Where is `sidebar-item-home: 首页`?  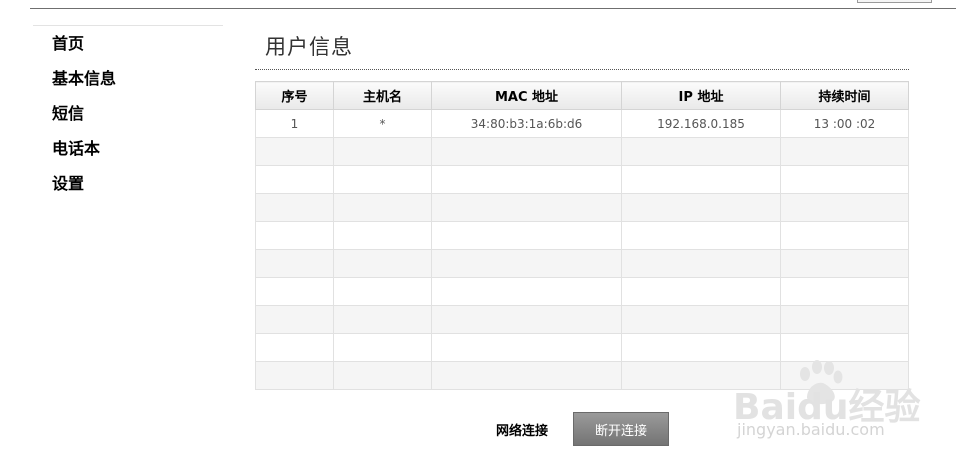 sidebar-item-home: 首页 is located at coordinates (128, 44).